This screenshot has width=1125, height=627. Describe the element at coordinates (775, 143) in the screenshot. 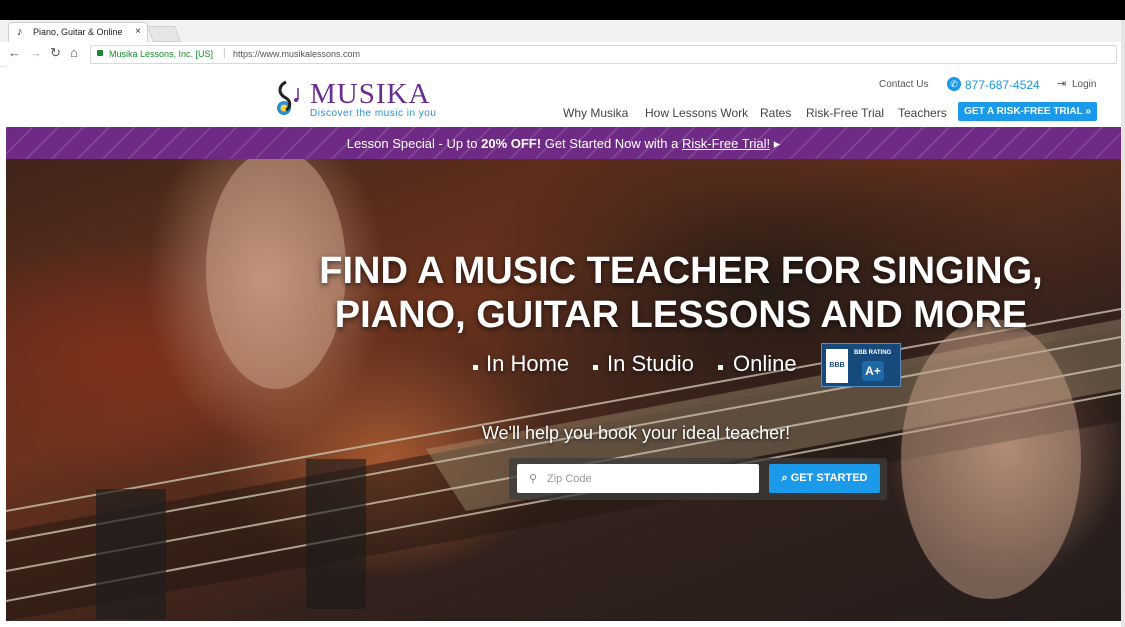

I see `promo-arrow-icon: ▸` at that location.